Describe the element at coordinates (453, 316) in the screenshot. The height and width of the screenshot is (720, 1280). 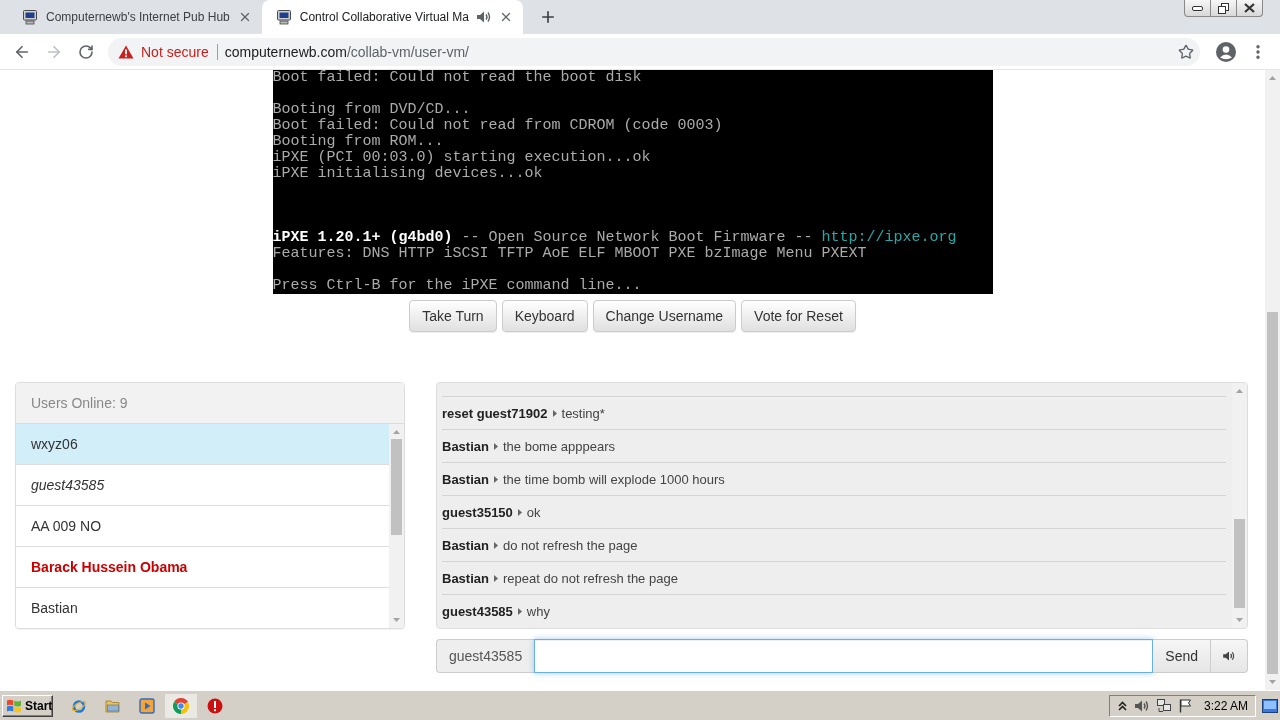
I see `vm-control-button: Take Turn` at that location.